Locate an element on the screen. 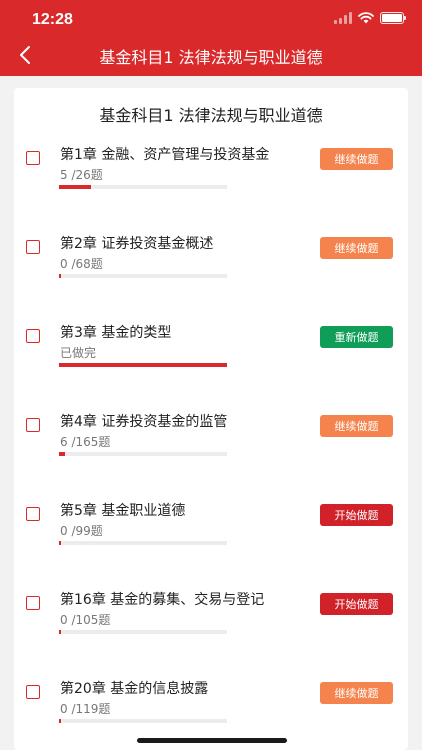 The image size is (422, 750). signal-icon is located at coordinates (343, 18).